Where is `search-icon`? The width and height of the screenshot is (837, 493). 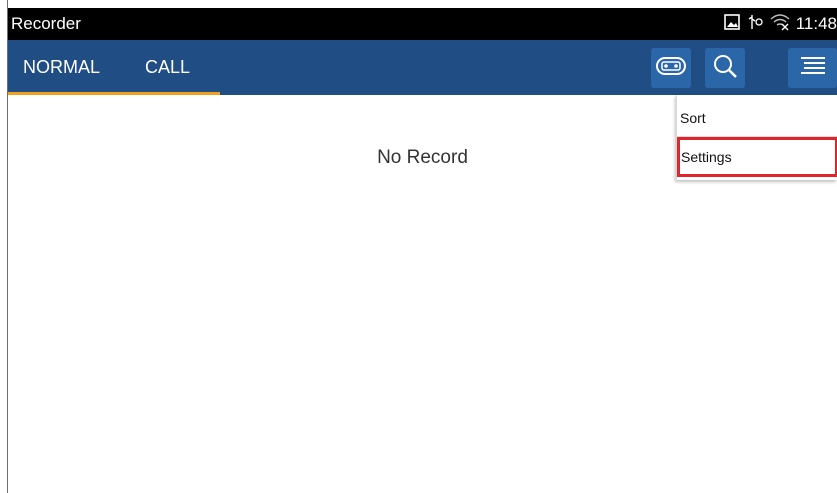
search-icon is located at coordinates (725, 68).